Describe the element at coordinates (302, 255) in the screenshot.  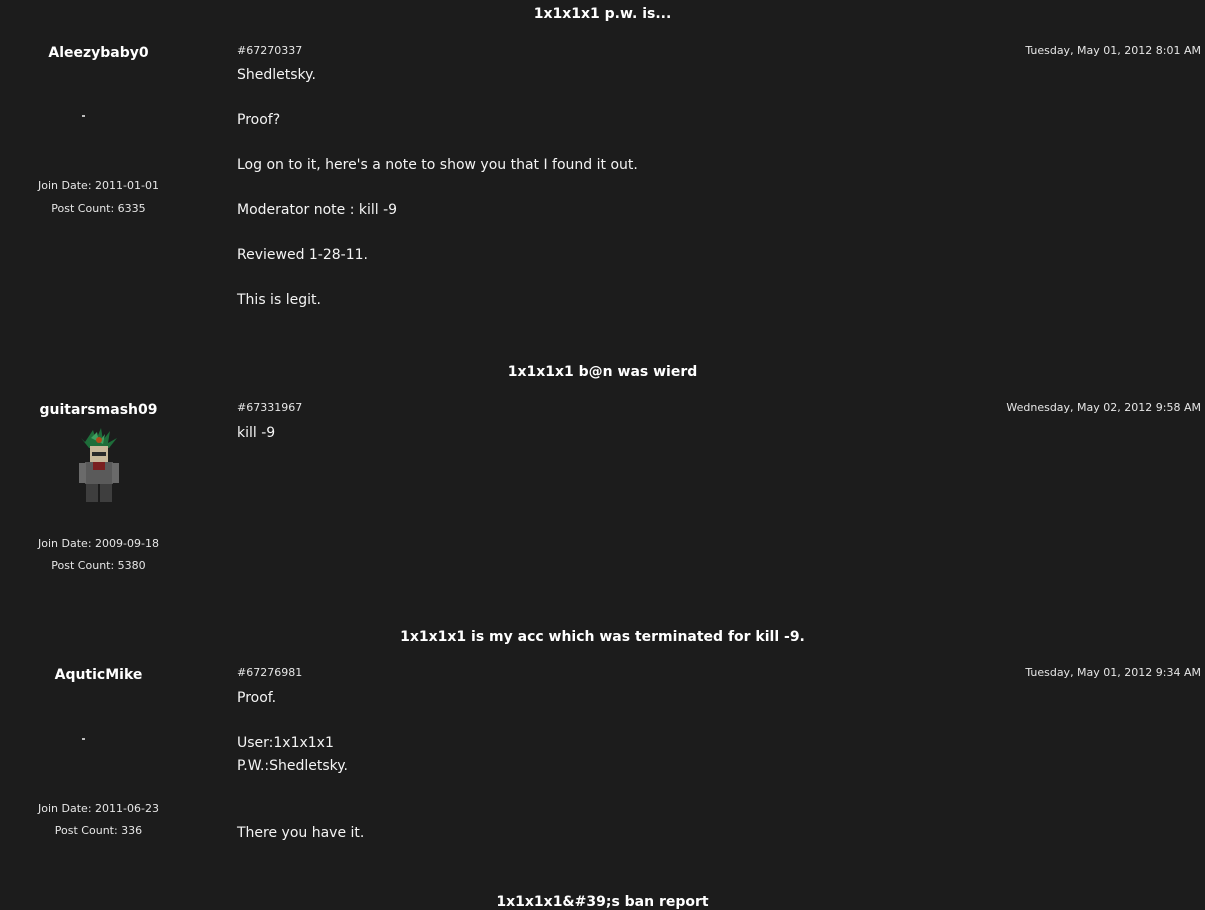
I see `post-line: Reviewed 1-28-11.` at that location.